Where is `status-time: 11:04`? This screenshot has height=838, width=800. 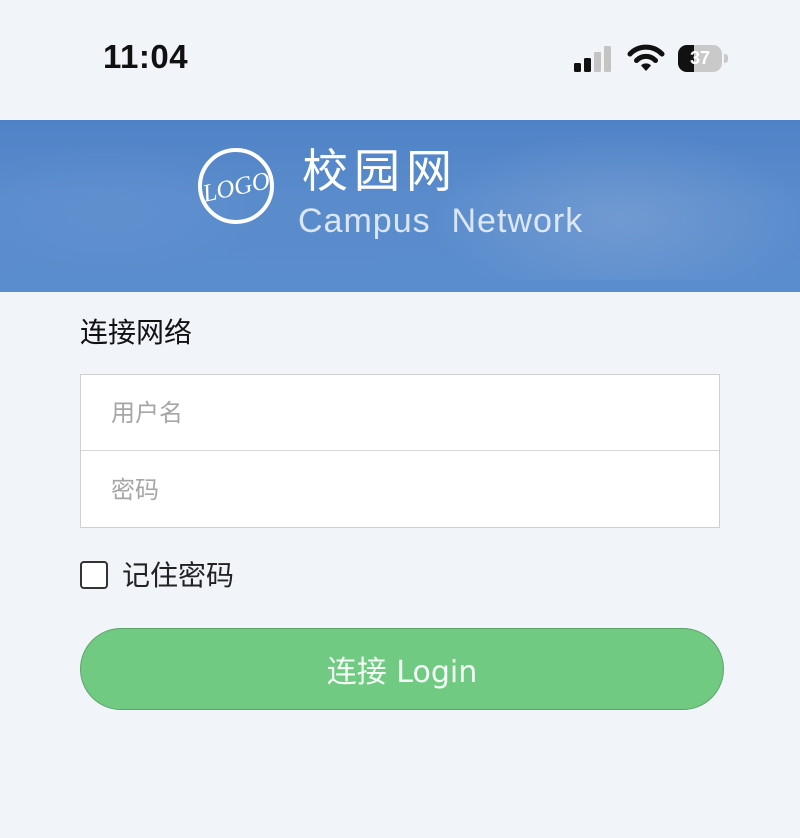 status-time: 11:04 is located at coordinates (146, 56).